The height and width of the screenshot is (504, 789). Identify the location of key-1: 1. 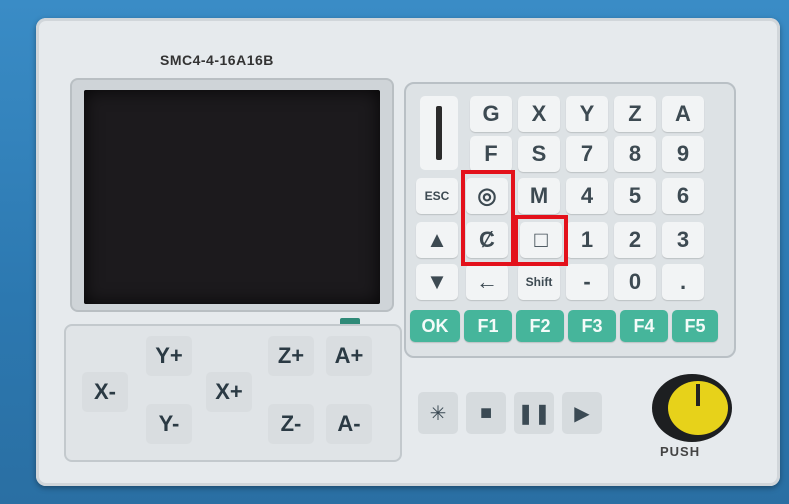
(587, 240).